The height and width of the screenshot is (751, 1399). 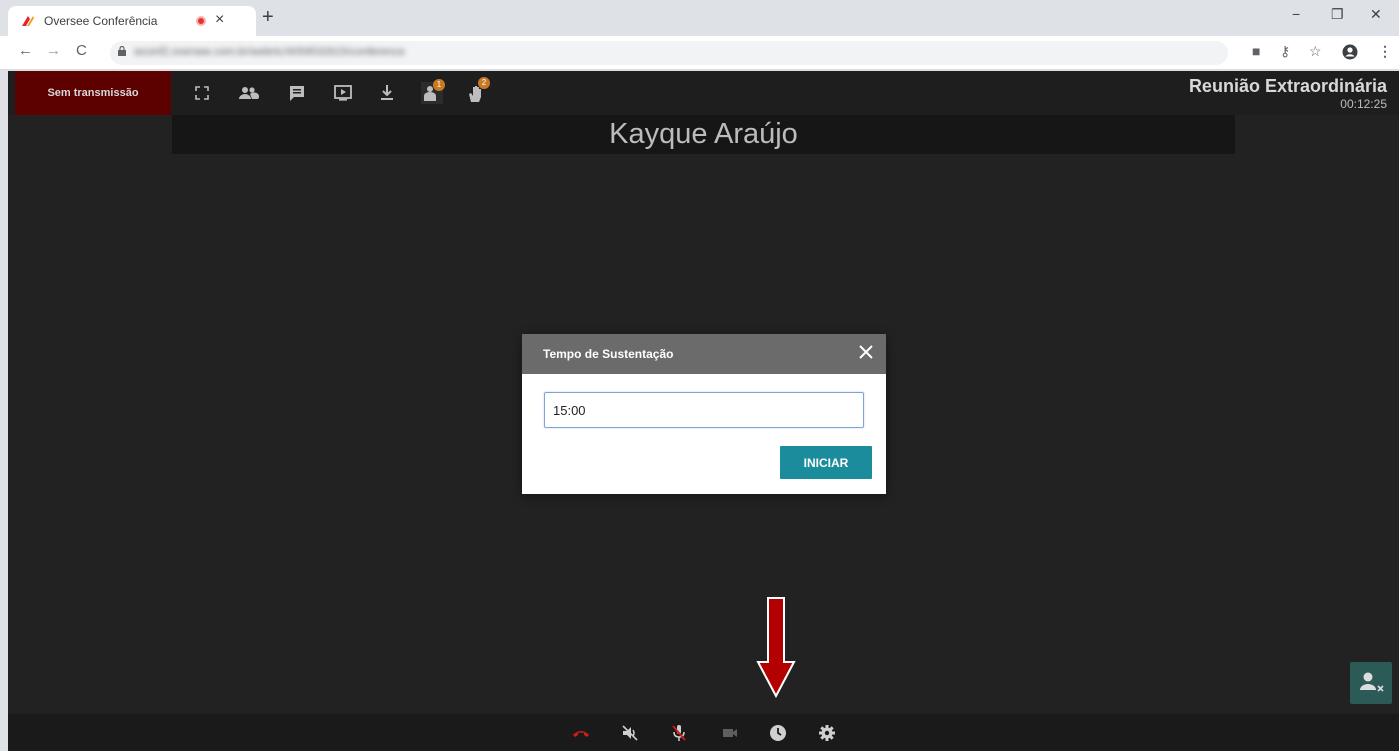 What do you see at coordinates (1256, 51) in the screenshot?
I see `camera-in-use-icon: ■` at bounding box center [1256, 51].